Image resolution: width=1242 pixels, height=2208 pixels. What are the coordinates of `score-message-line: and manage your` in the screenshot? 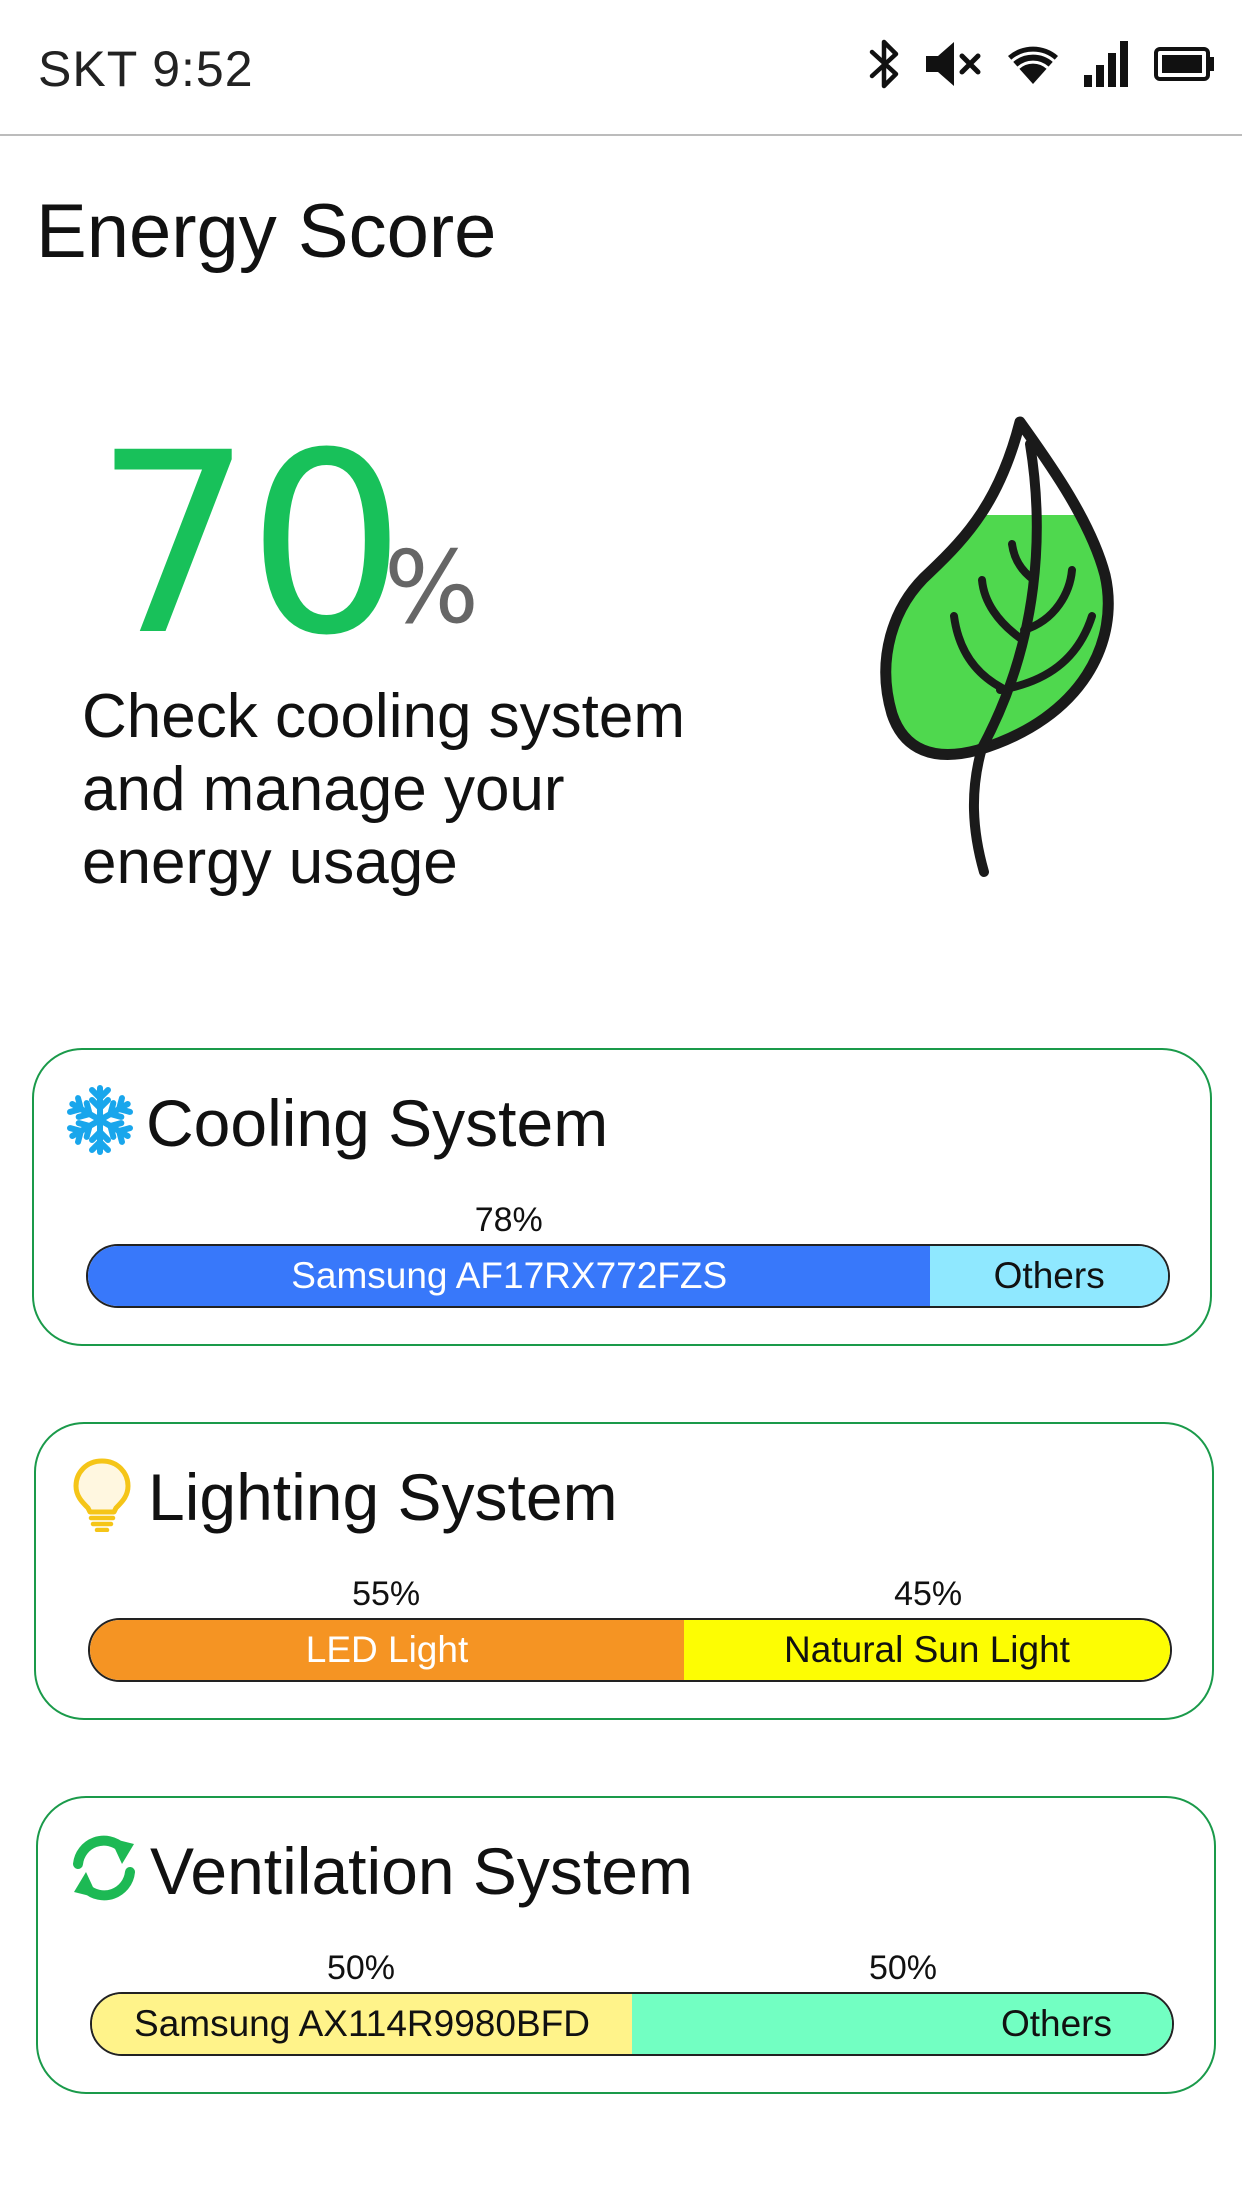 It's located at (323, 789).